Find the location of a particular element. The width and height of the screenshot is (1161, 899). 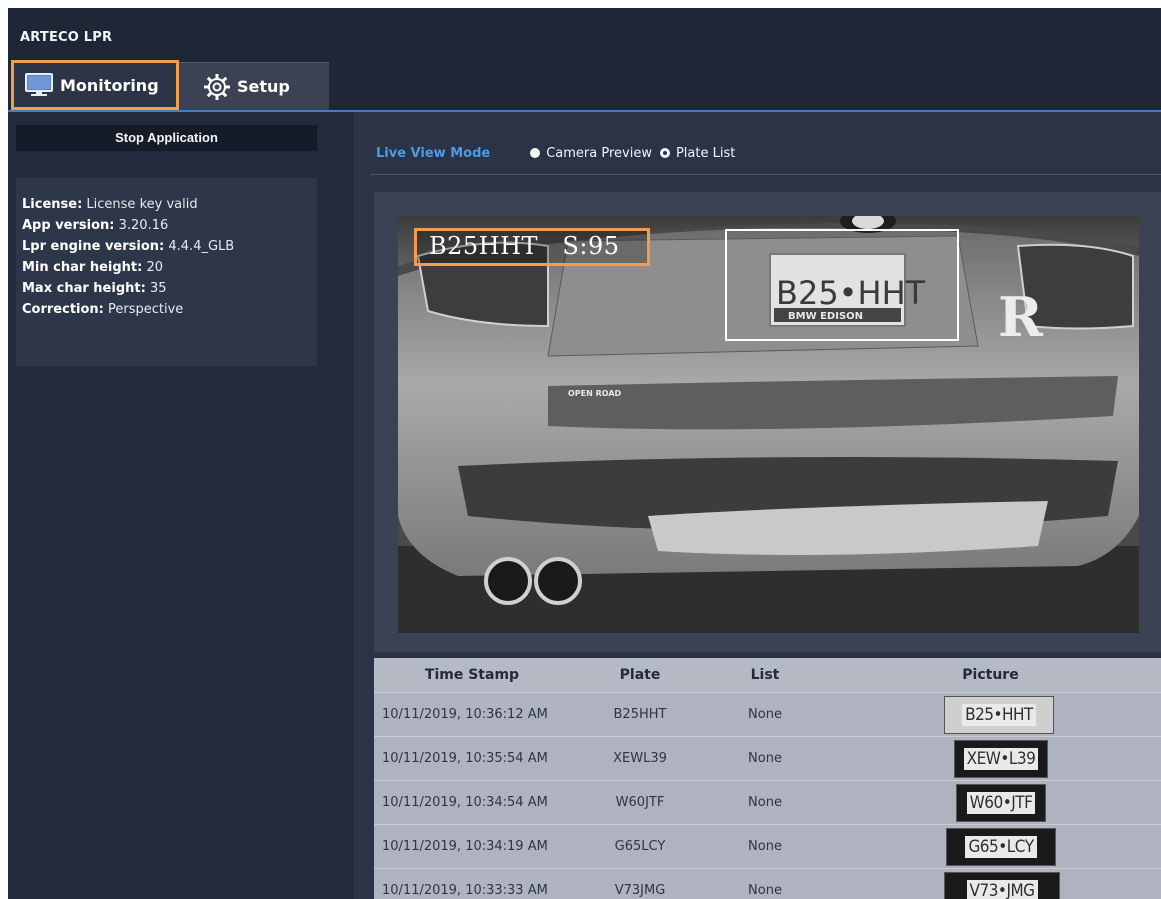

plate-thumbnail-image: B25•HHT is located at coordinates (999, 715).